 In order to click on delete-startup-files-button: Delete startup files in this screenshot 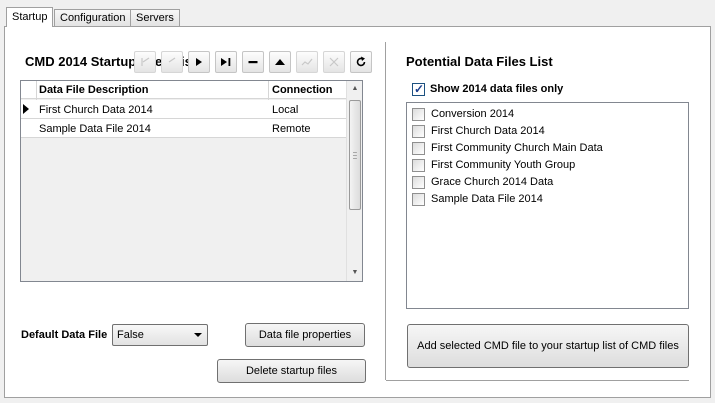, I will do `click(291, 371)`.